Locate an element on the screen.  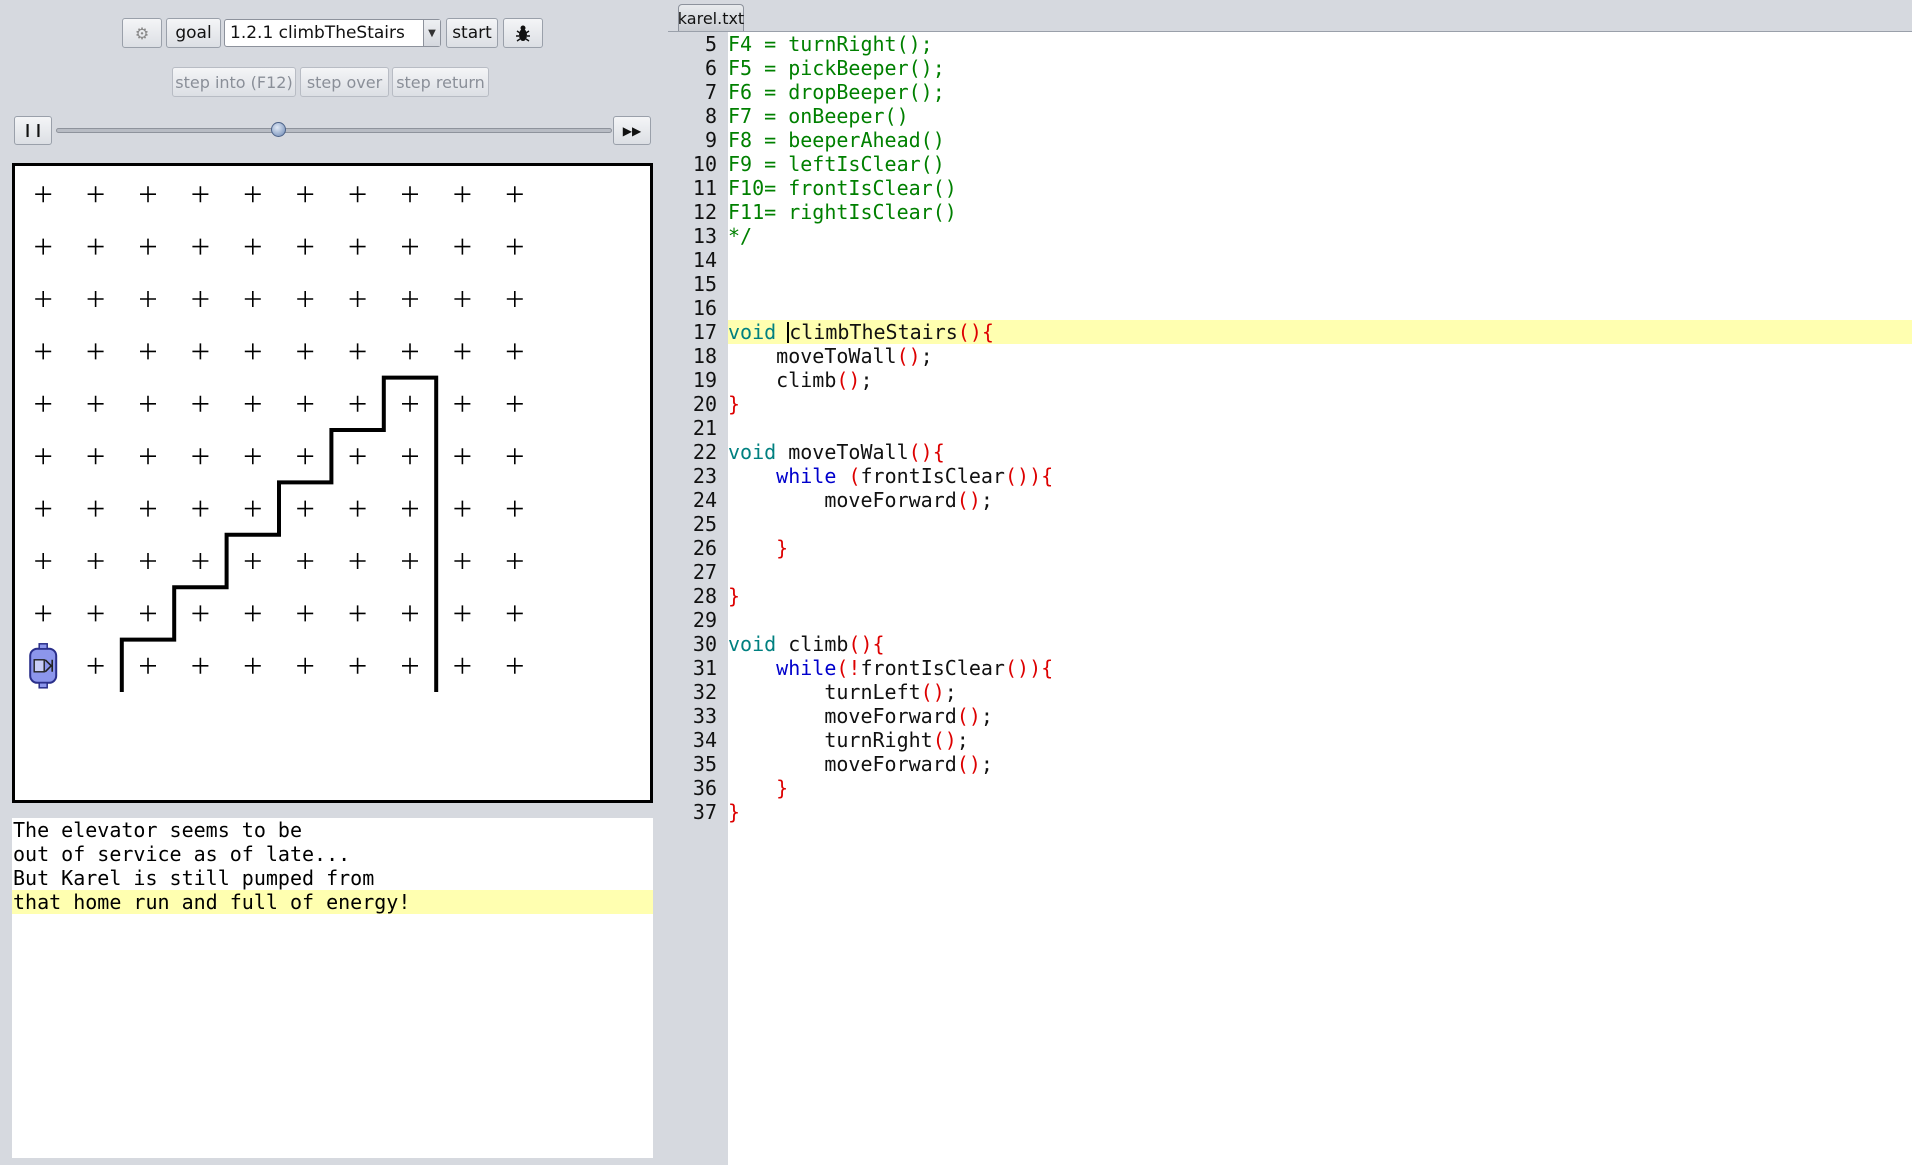
code-token: moveToWall is located at coordinates (842, 452).